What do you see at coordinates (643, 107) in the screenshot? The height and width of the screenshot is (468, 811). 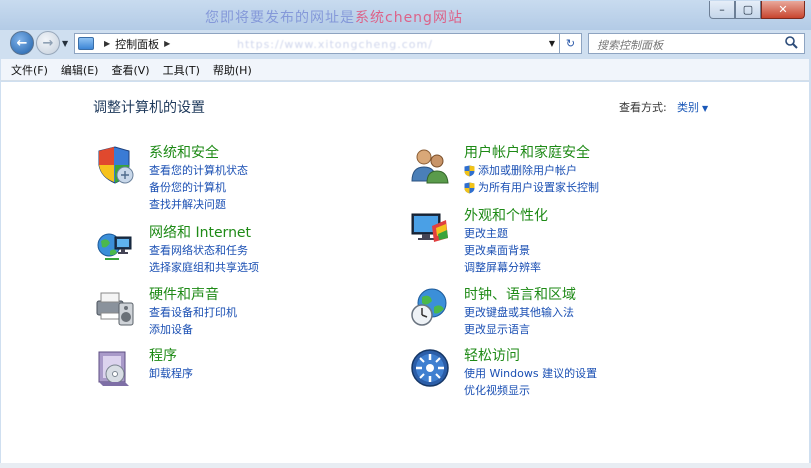 I see `view-by-label: 查看方式:` at bounding box center [643, 107].